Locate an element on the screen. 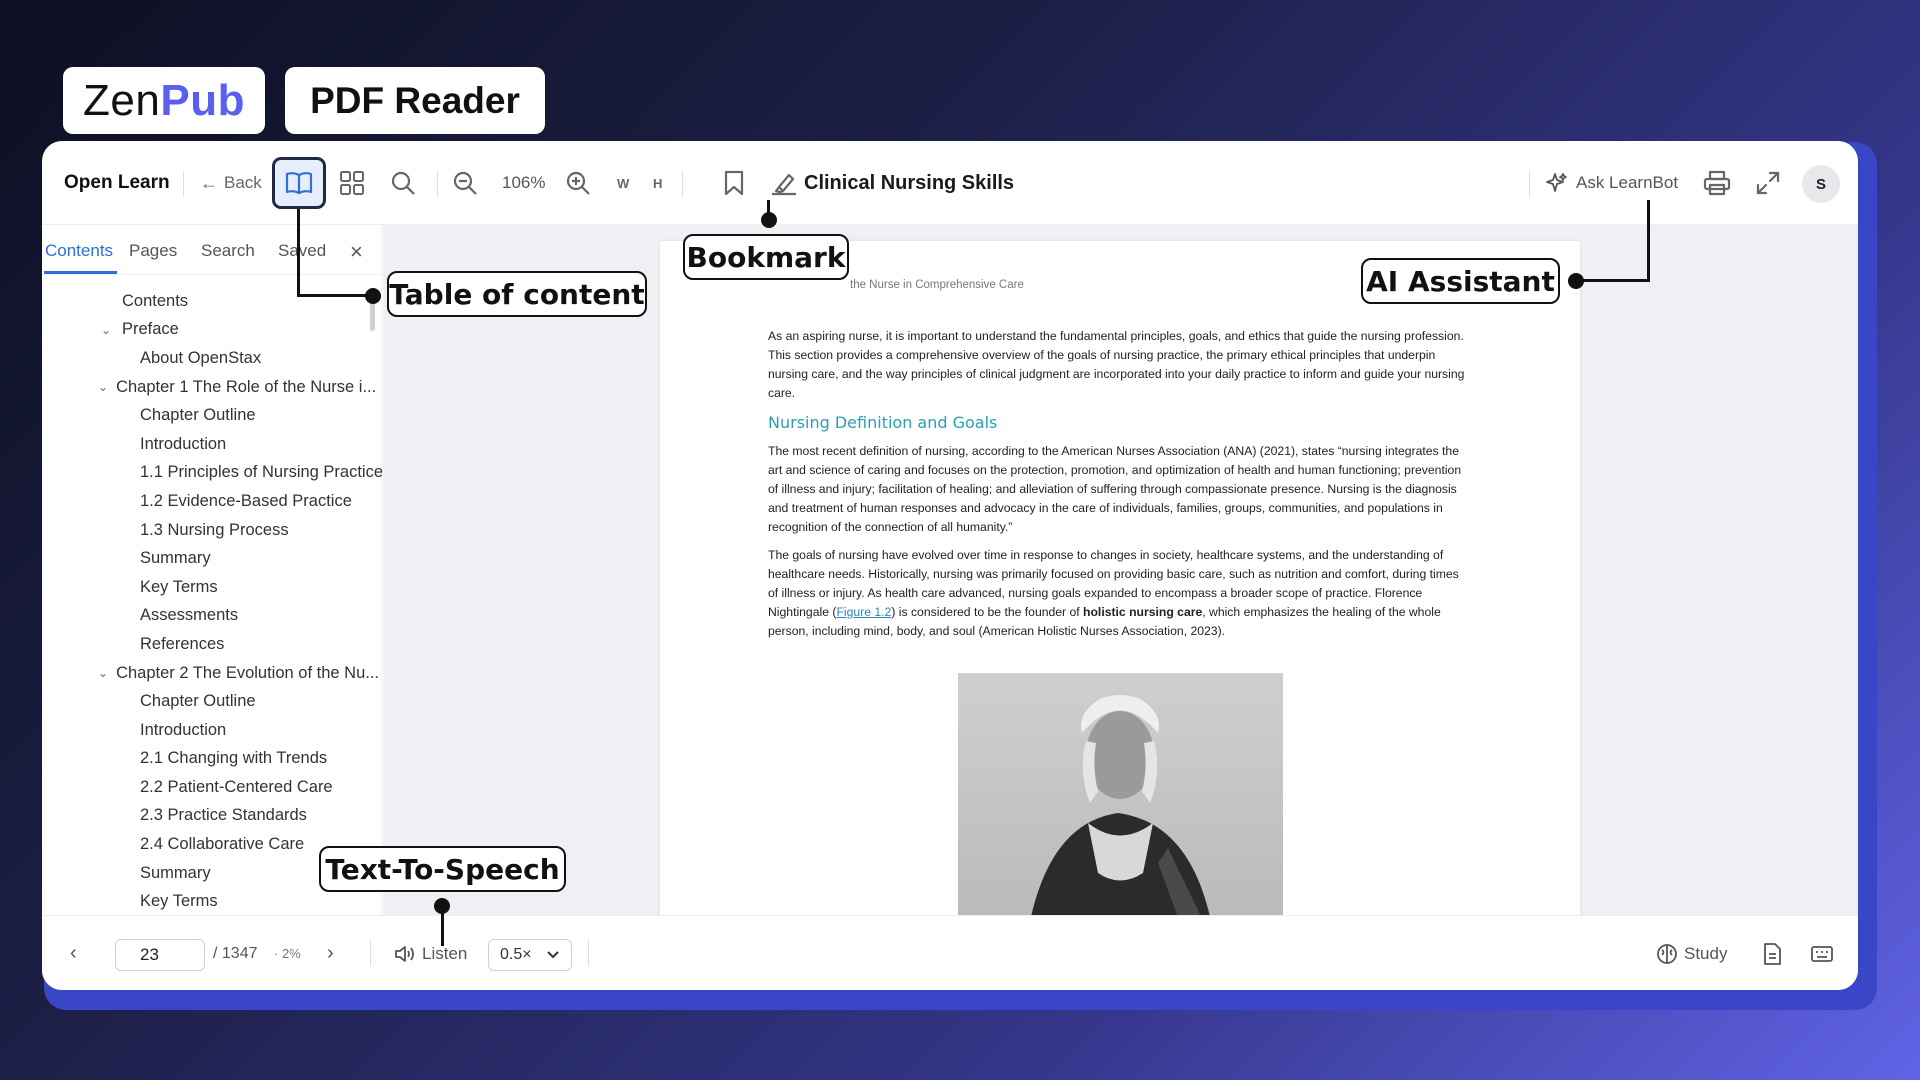  toc-item-label: Introduction is located at coordinates (183, 443).